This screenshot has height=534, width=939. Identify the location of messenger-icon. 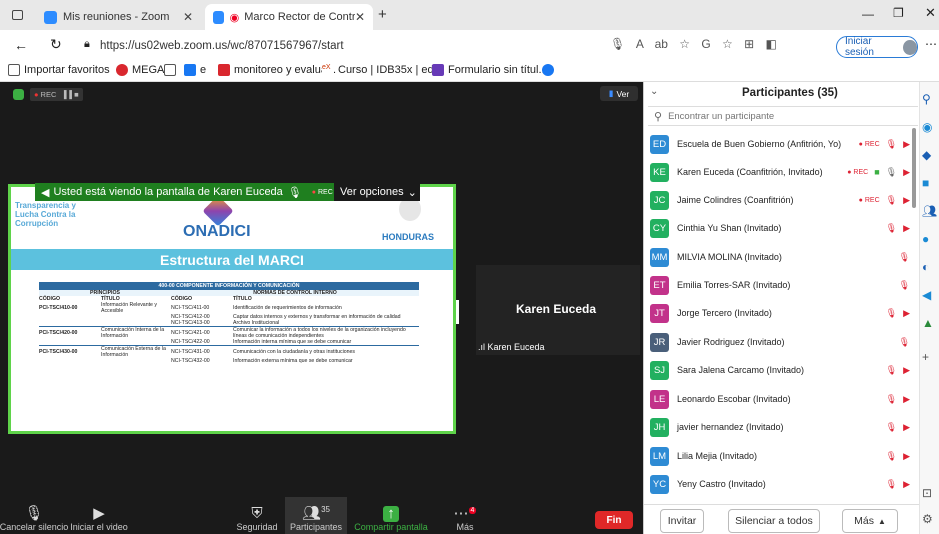
(548, 70).